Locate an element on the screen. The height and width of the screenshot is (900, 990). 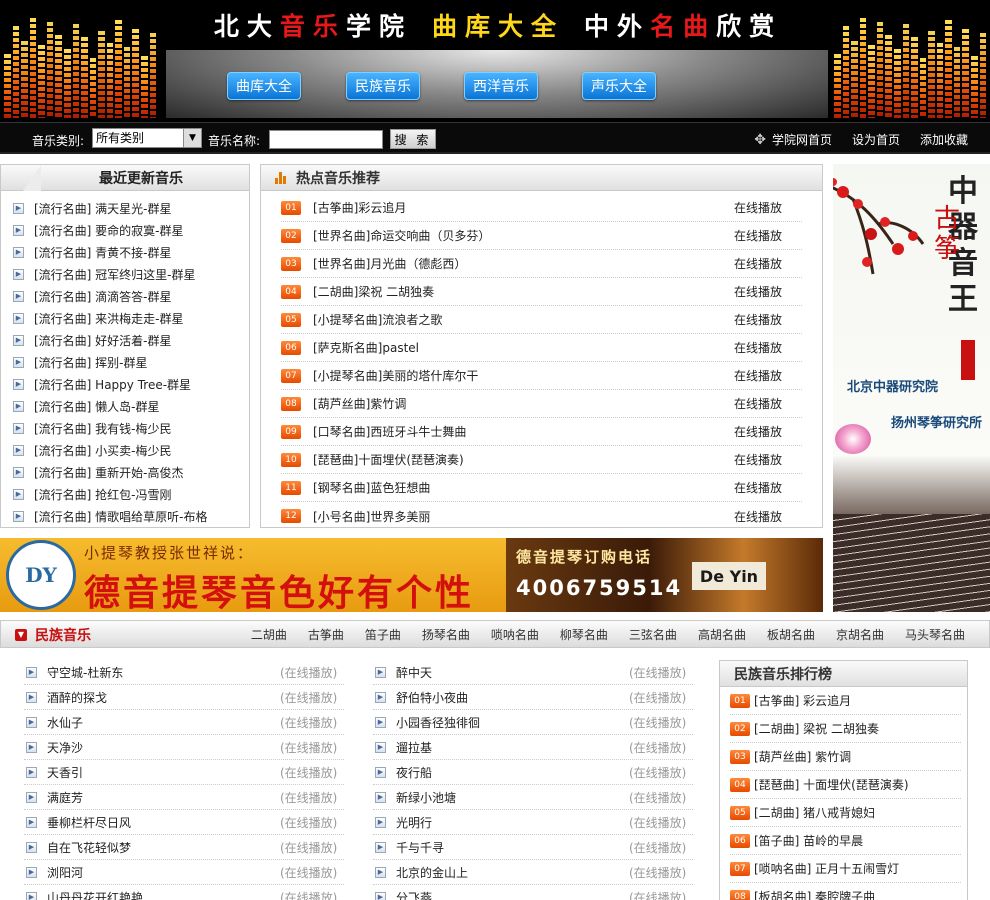
folk-music-link: 浏阳河 is located at coordinates (163, 872).